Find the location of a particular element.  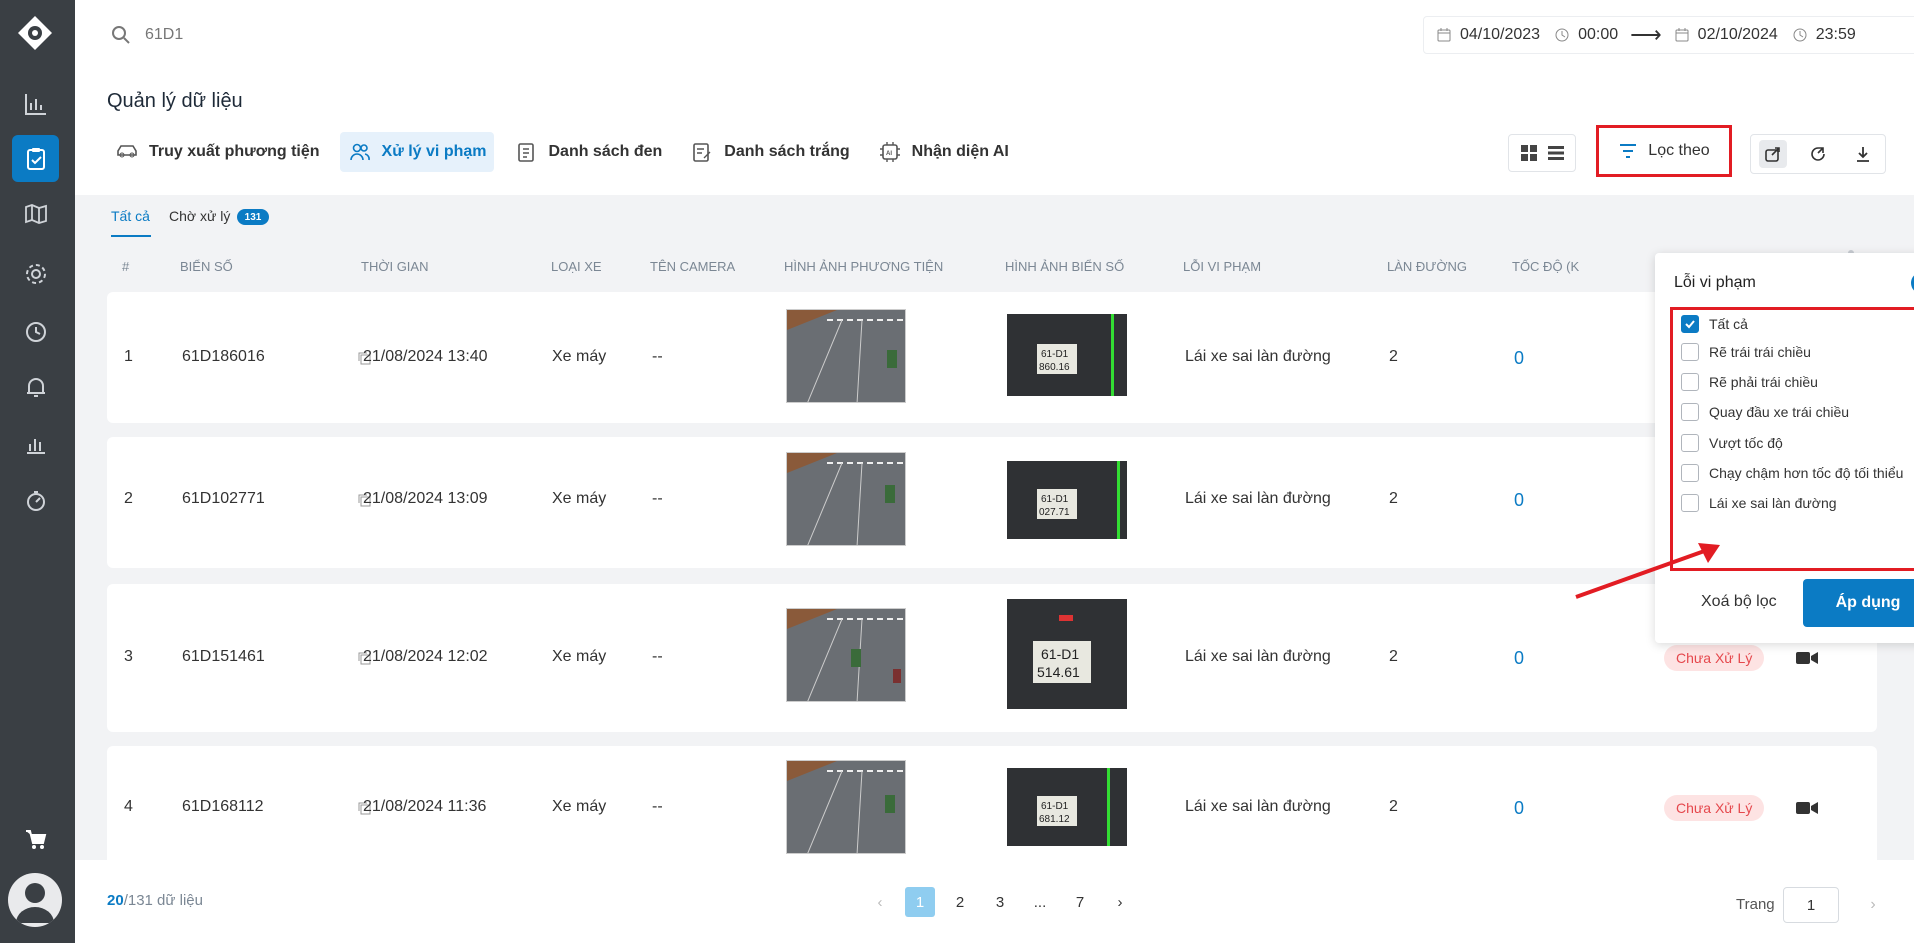

tab-label: Danh sách trắng is located at coordinates (787, 151).